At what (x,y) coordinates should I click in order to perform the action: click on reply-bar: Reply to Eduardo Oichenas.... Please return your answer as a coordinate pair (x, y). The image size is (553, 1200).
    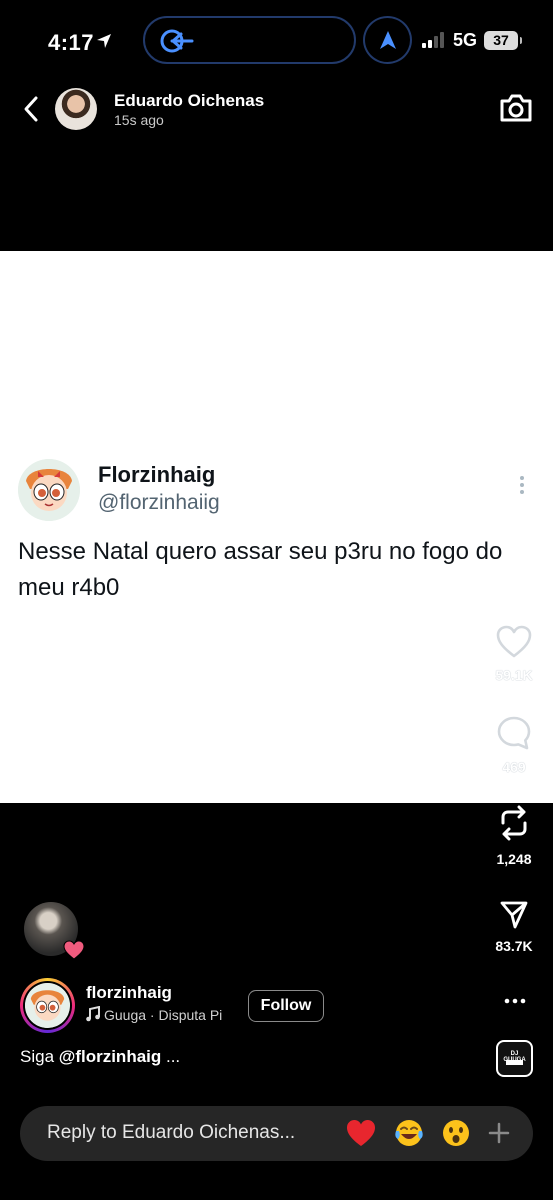
    Looking at the image, I should click on (276, 1133).